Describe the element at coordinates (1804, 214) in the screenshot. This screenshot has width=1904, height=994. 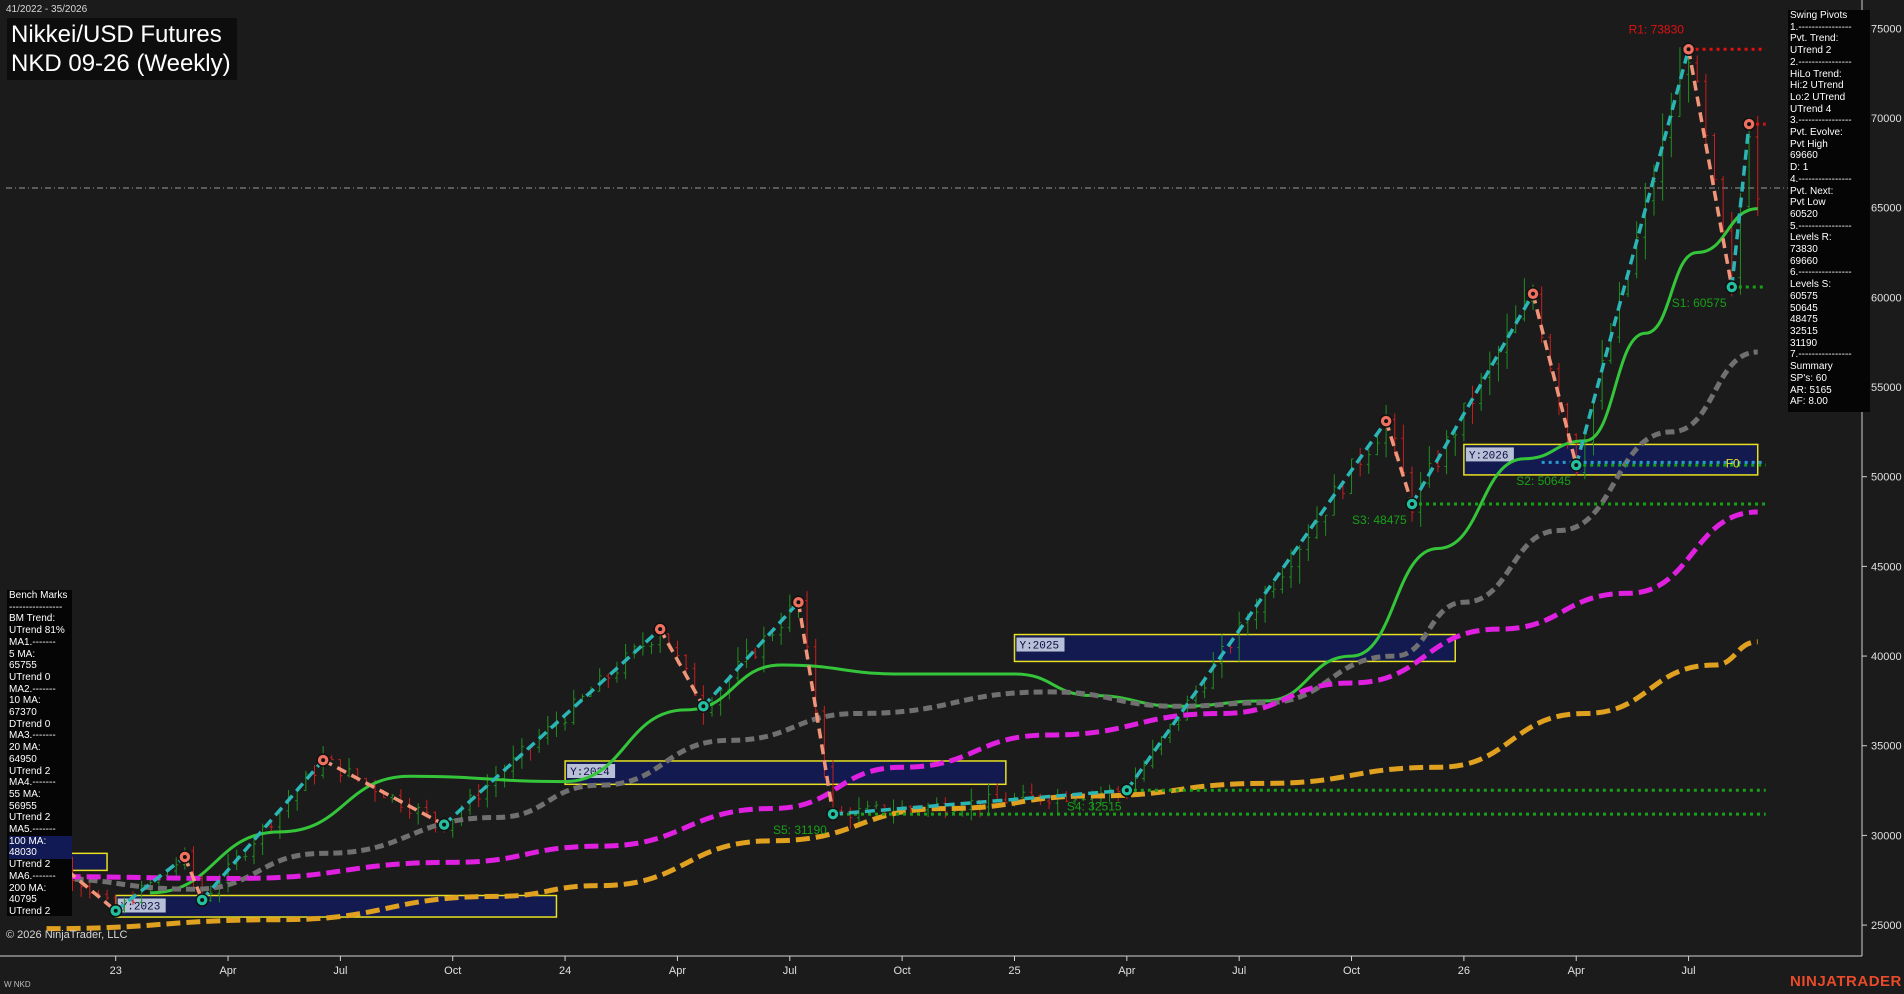
I see `swing_pivots_panel-line: 60520` at that location.